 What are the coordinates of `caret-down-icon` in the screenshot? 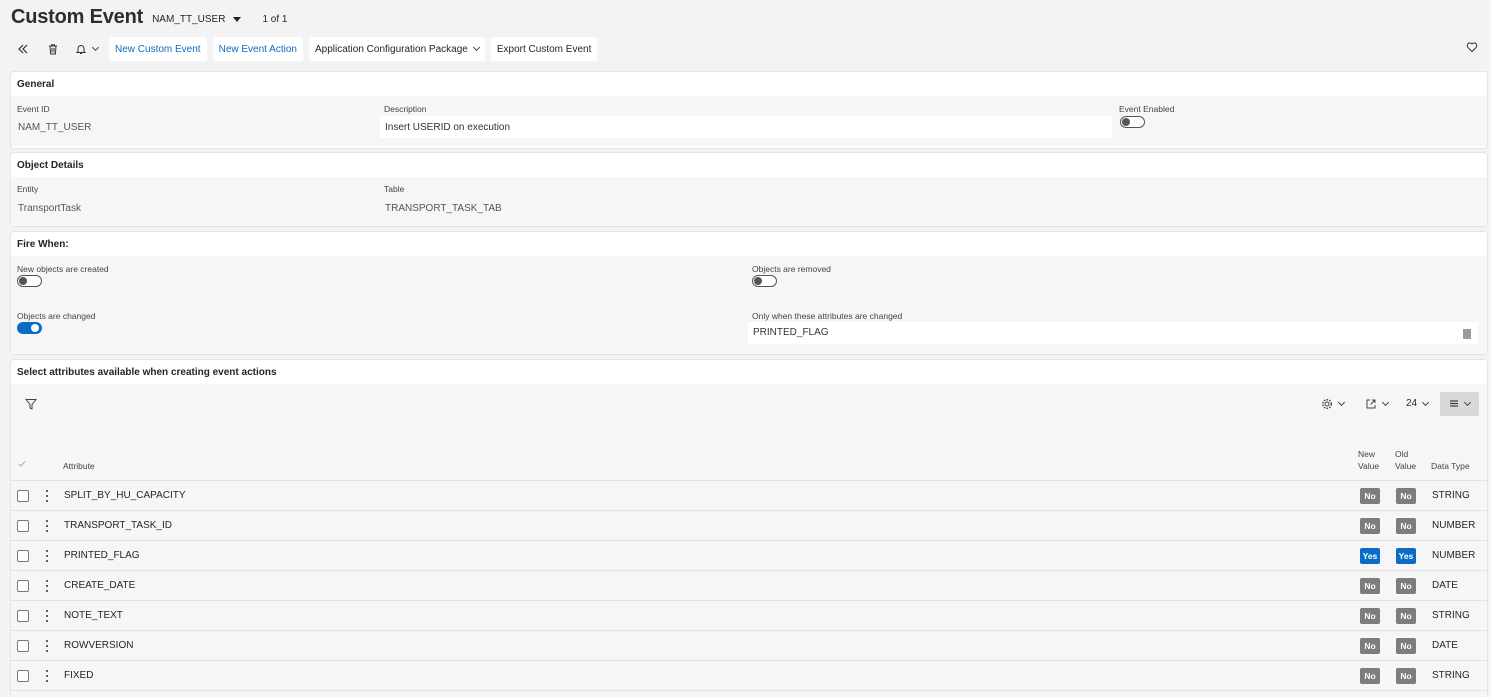 It's located at (237, 19).